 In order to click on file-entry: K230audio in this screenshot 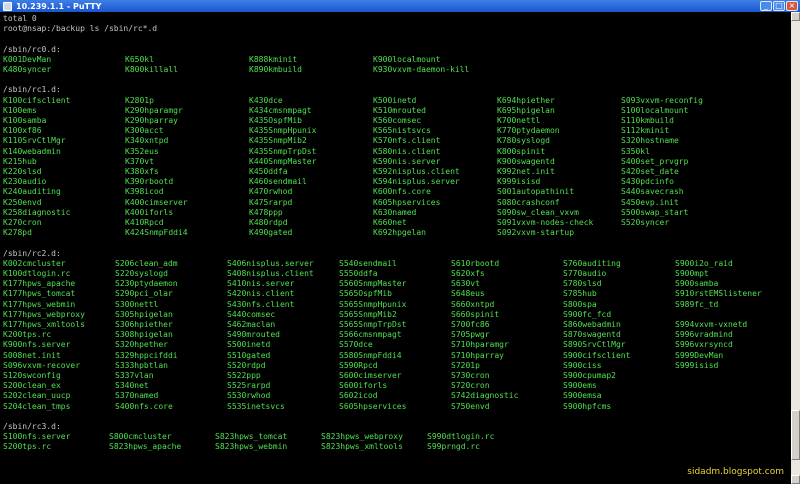, I will do `click(25, 182)`.